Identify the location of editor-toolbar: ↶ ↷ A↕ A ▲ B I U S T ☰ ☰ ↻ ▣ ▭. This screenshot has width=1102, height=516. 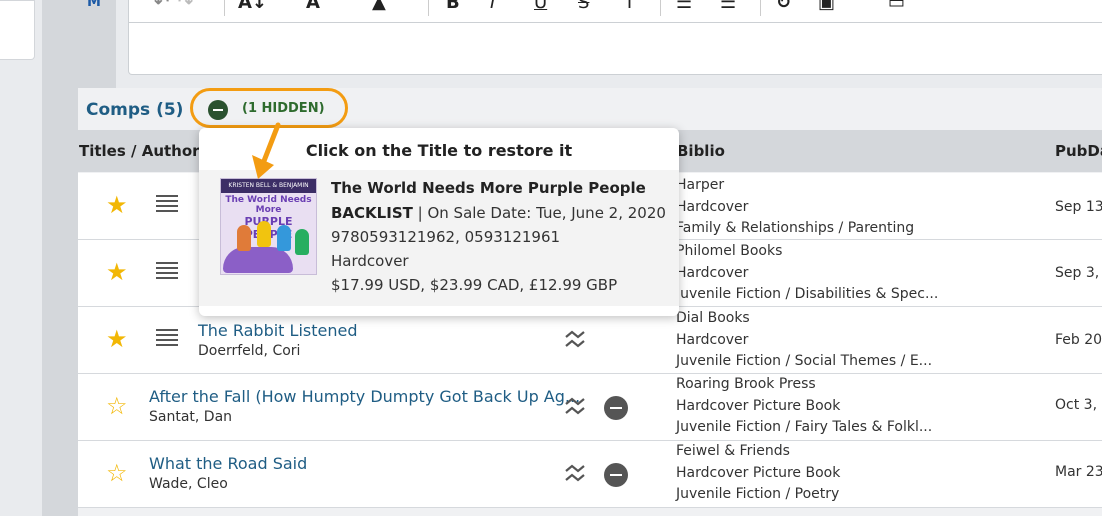
(615, 11).